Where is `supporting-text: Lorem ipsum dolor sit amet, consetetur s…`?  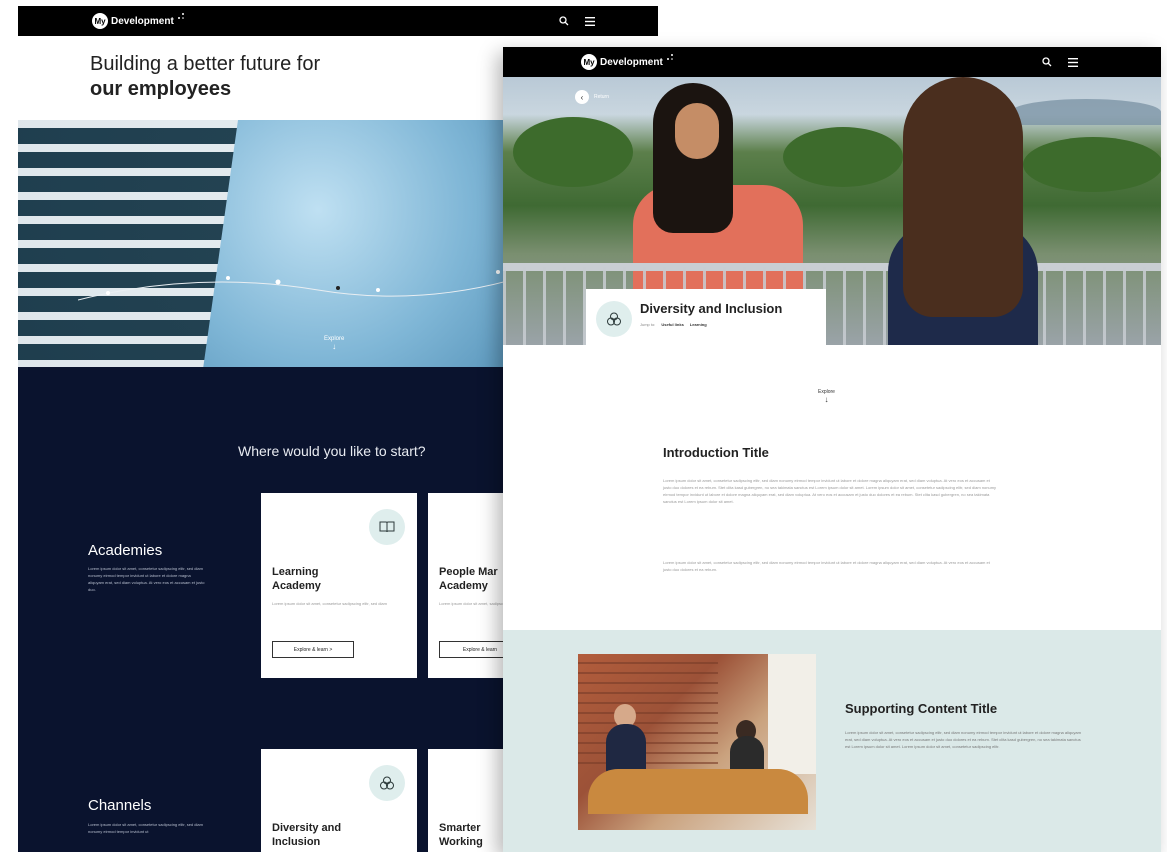 supporting-text: Lorem ipsum dolor sit amet, consetetur s… is located at coordinates (963, 739).